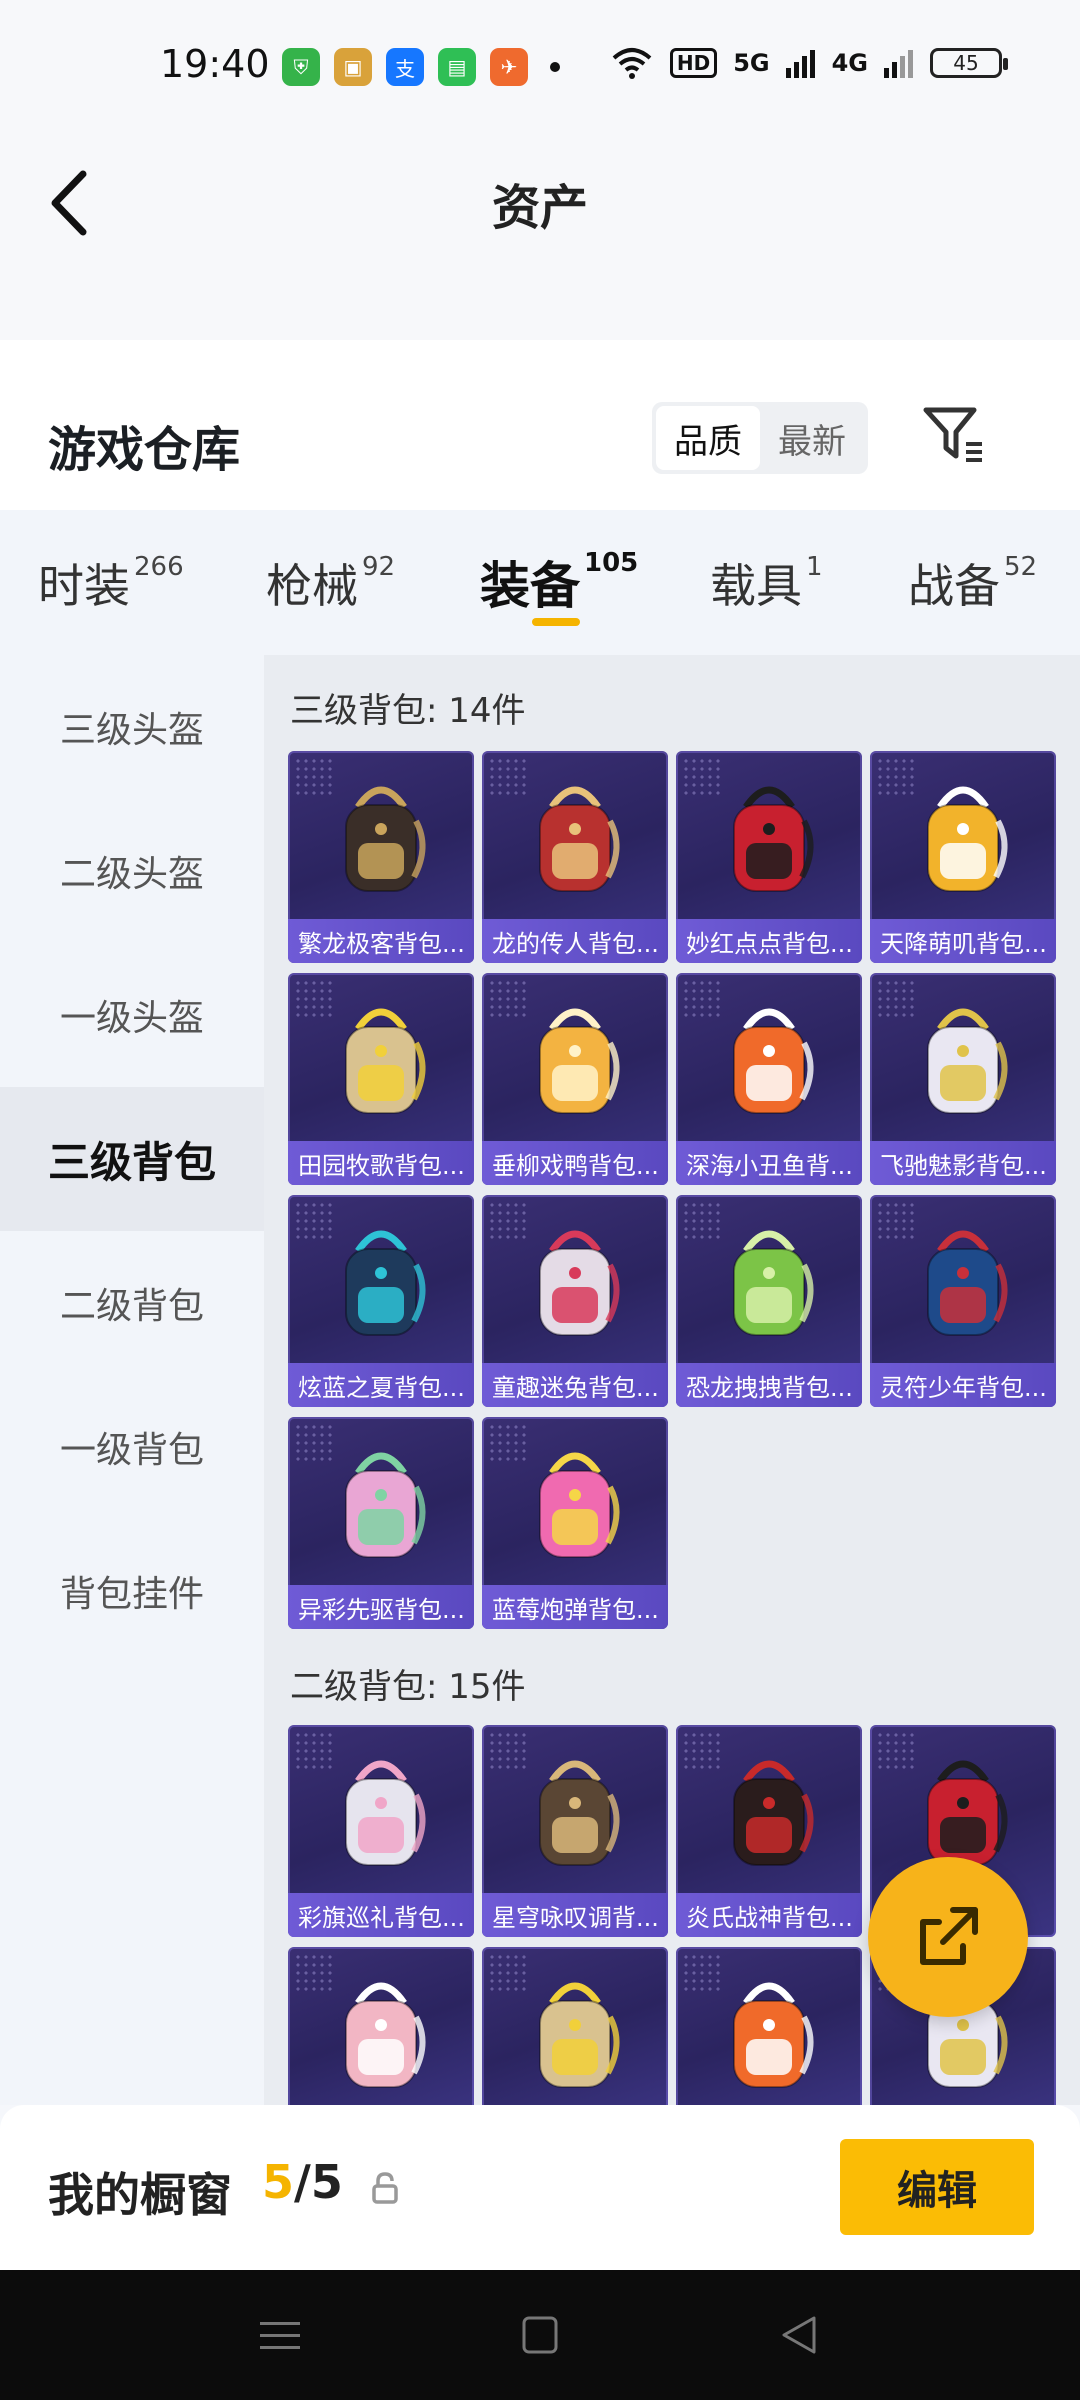  Describe the element at coordinates (540, 240) in the screenshot. I see `title-bar: 资产` at that location.